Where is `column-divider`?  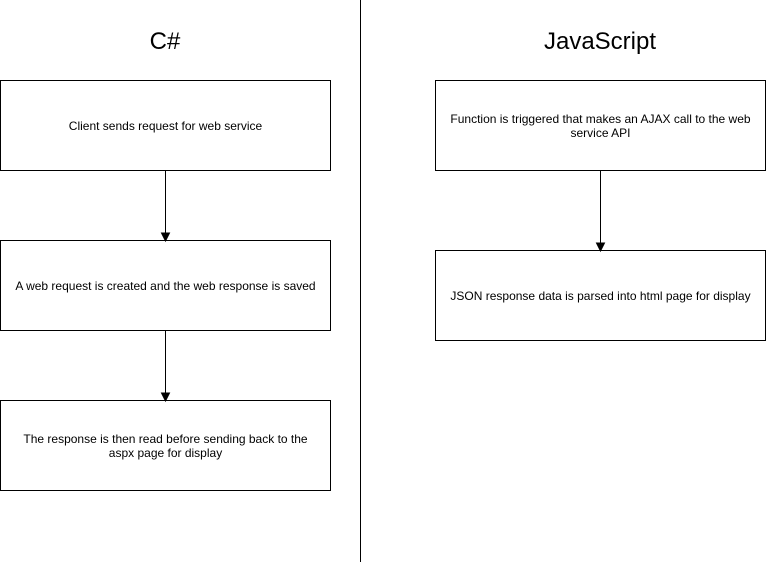 column-divider is located at coordinates (360, 281).